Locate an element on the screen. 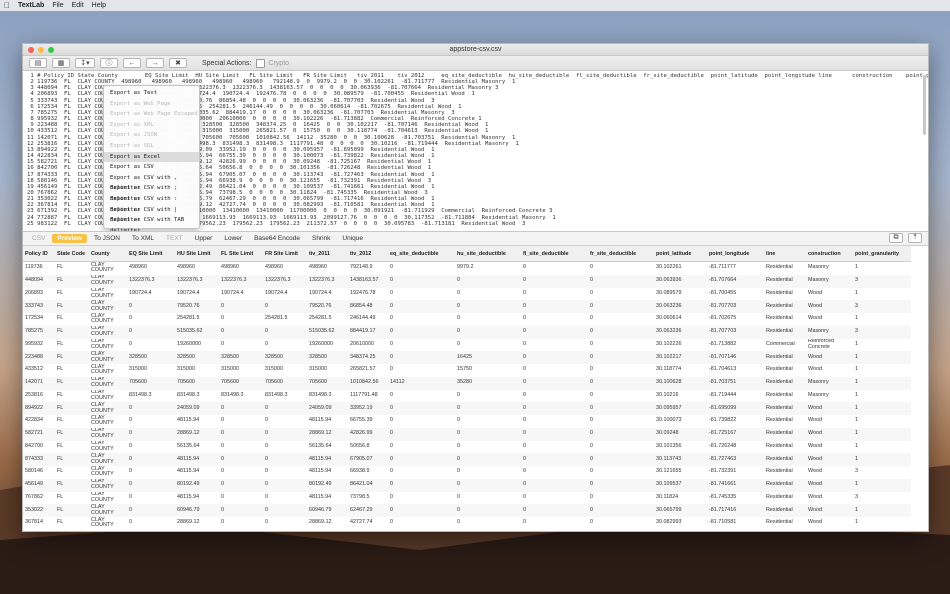 Image resolution: width=950 pixels, height=594 pixels. column-header: County is located at coordinates (108, 254).